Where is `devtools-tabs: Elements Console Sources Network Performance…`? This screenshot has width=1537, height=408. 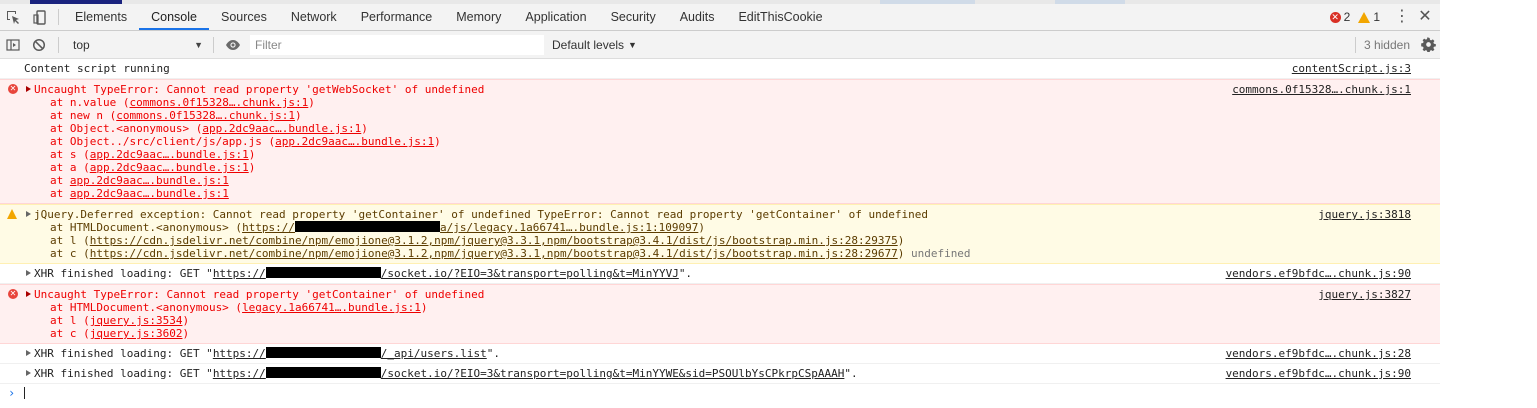
devtools-tabs: Elements Console Sources Network Performance… is located at coordinates (449, 17).